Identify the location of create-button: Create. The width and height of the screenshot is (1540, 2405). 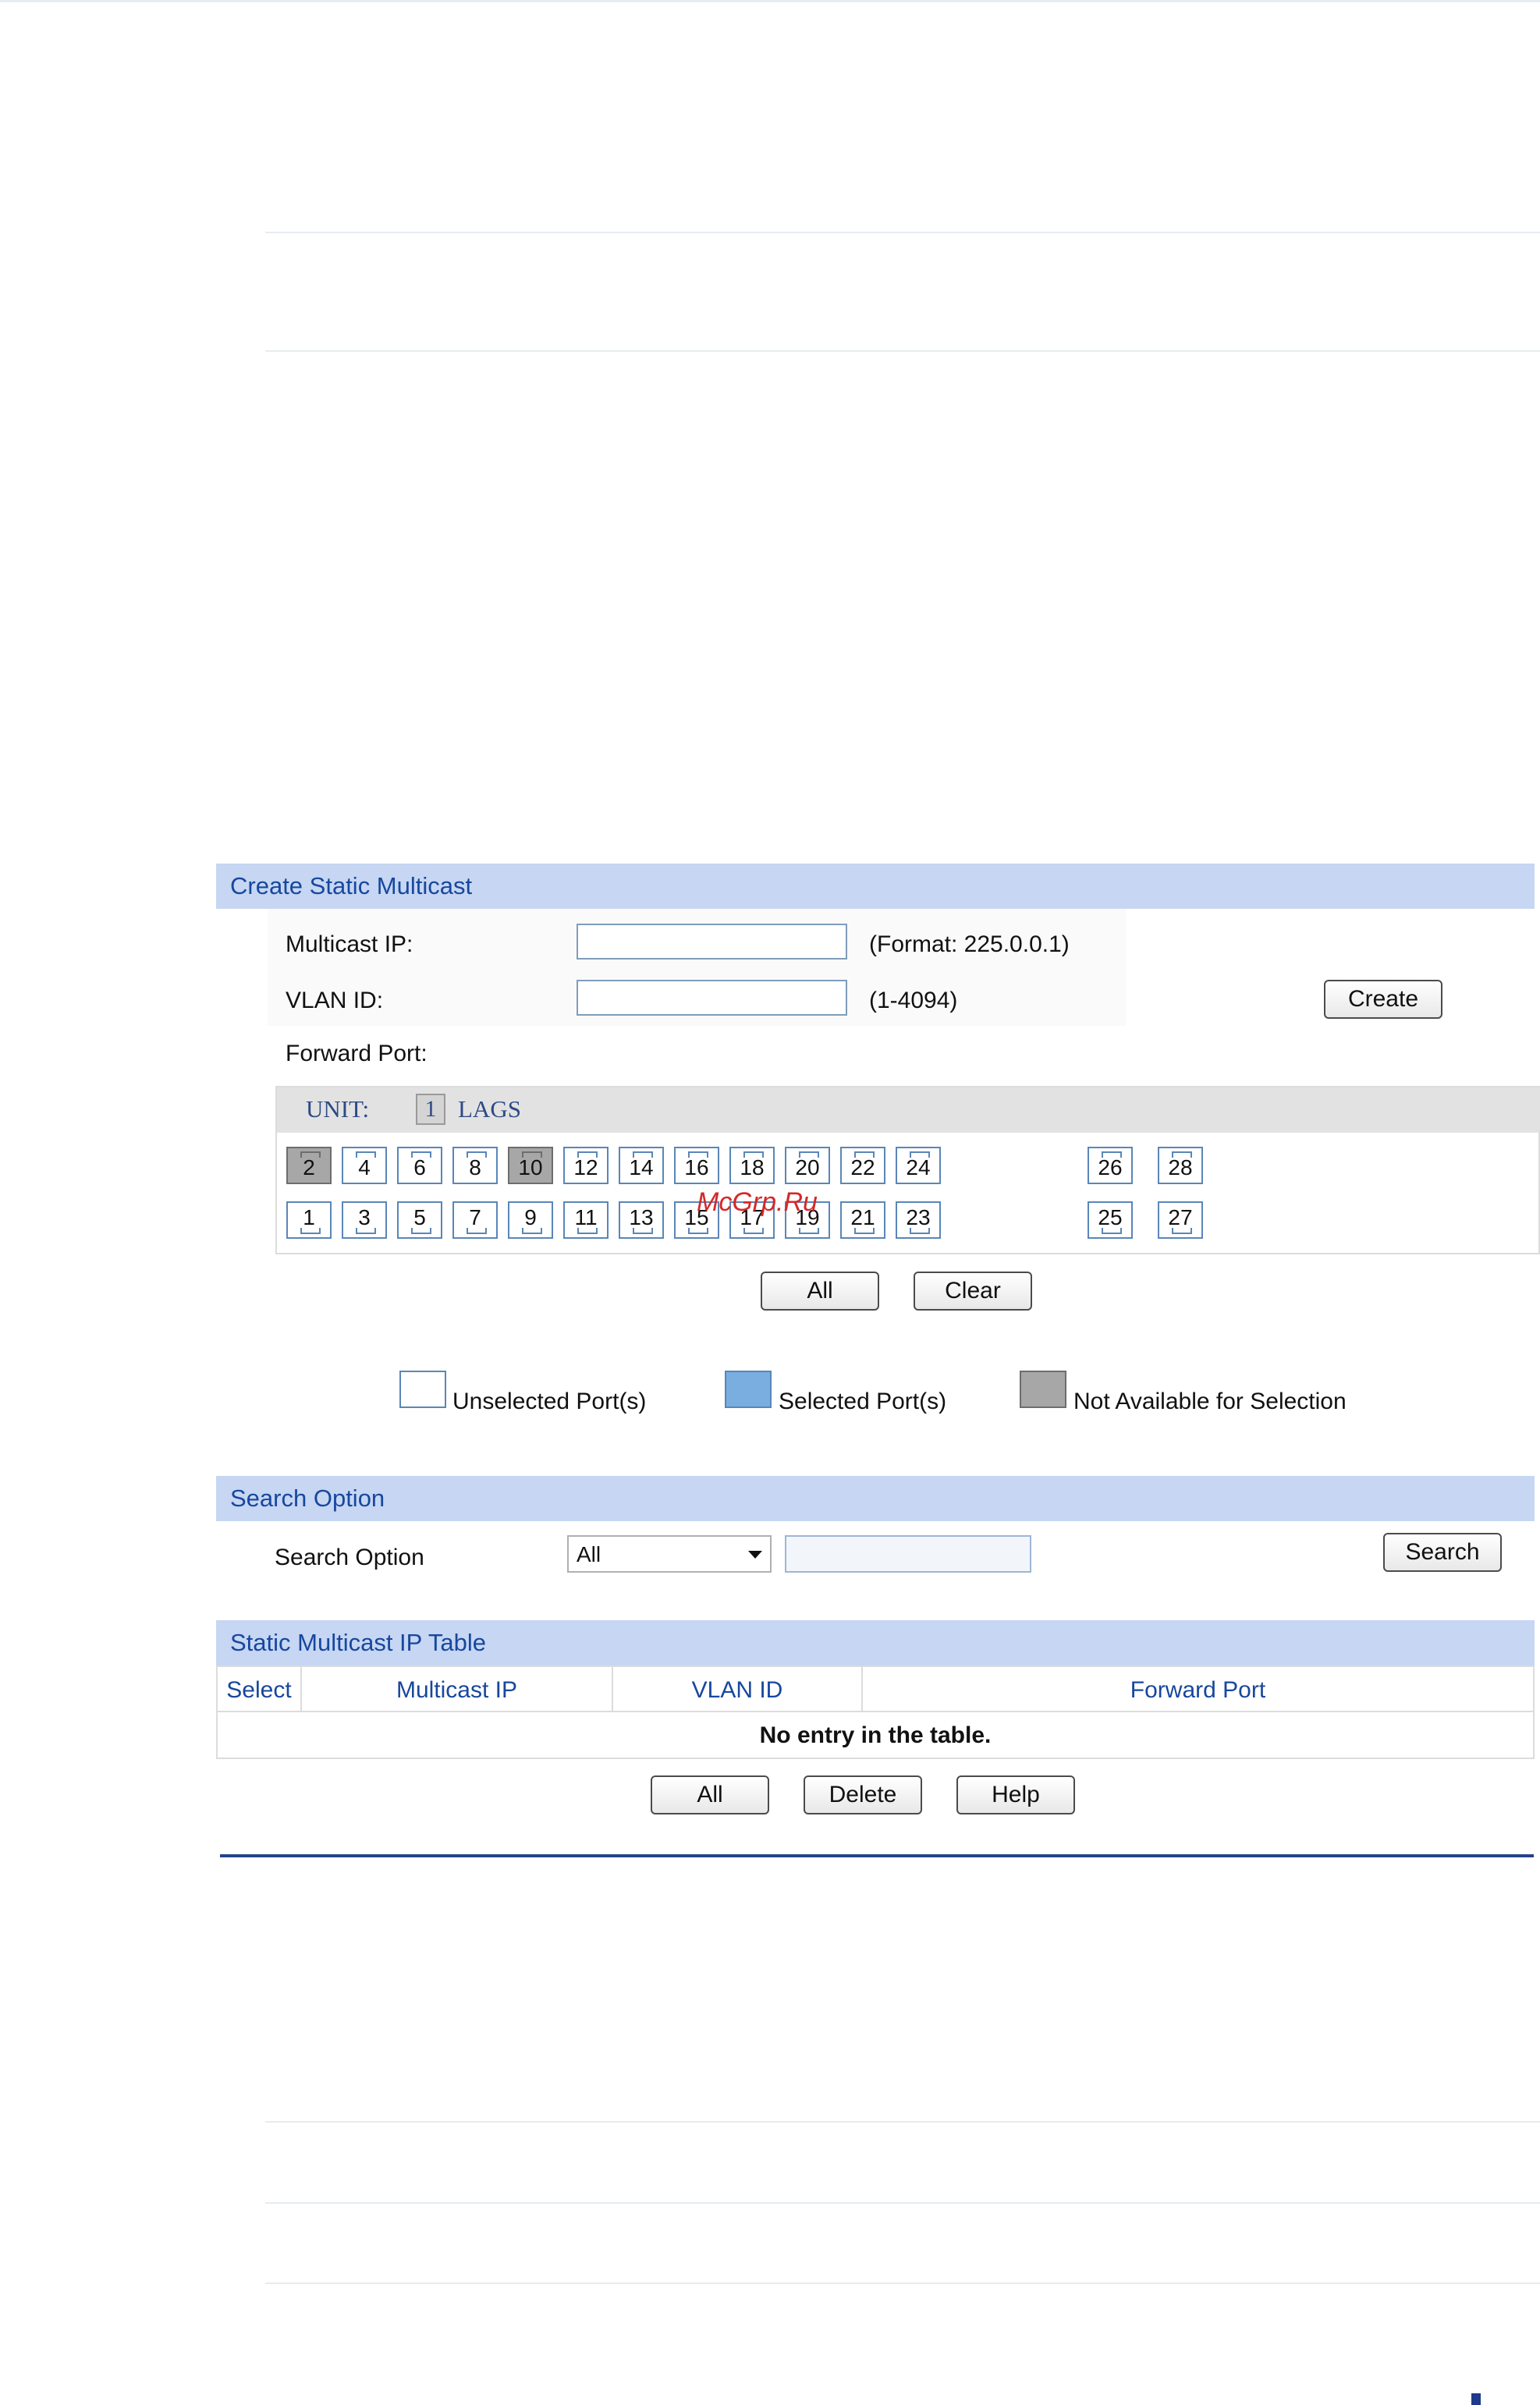
(1383, 999).